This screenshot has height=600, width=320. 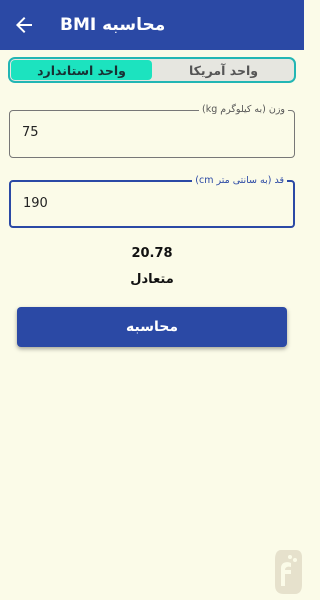 I want to click on weight-value: 75, so click(x=30, y=132).